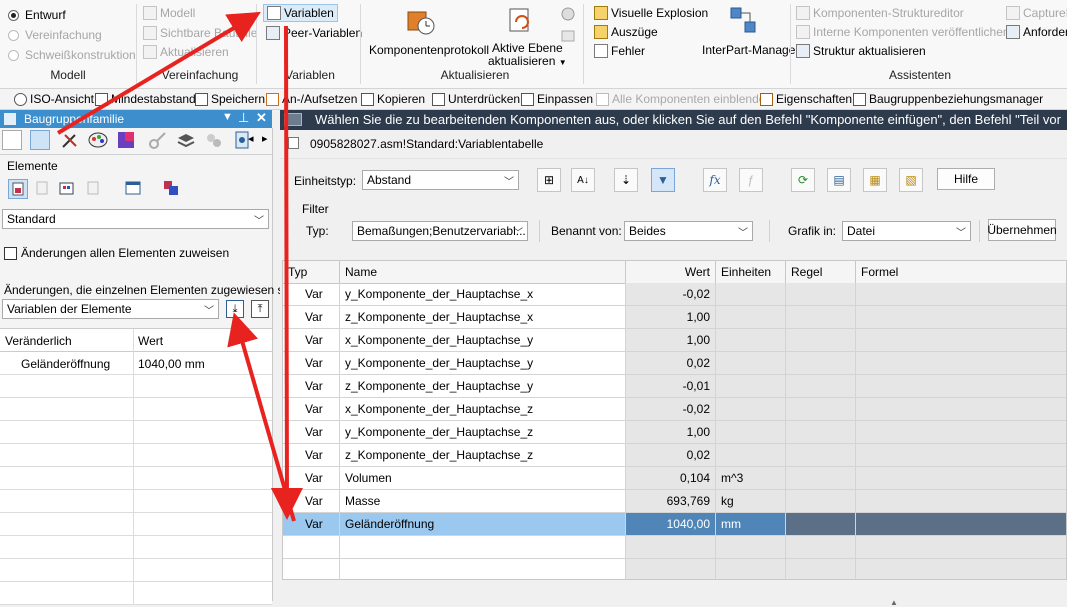  I want to click on einpassen-button: Einpassen, so click(557, 99).